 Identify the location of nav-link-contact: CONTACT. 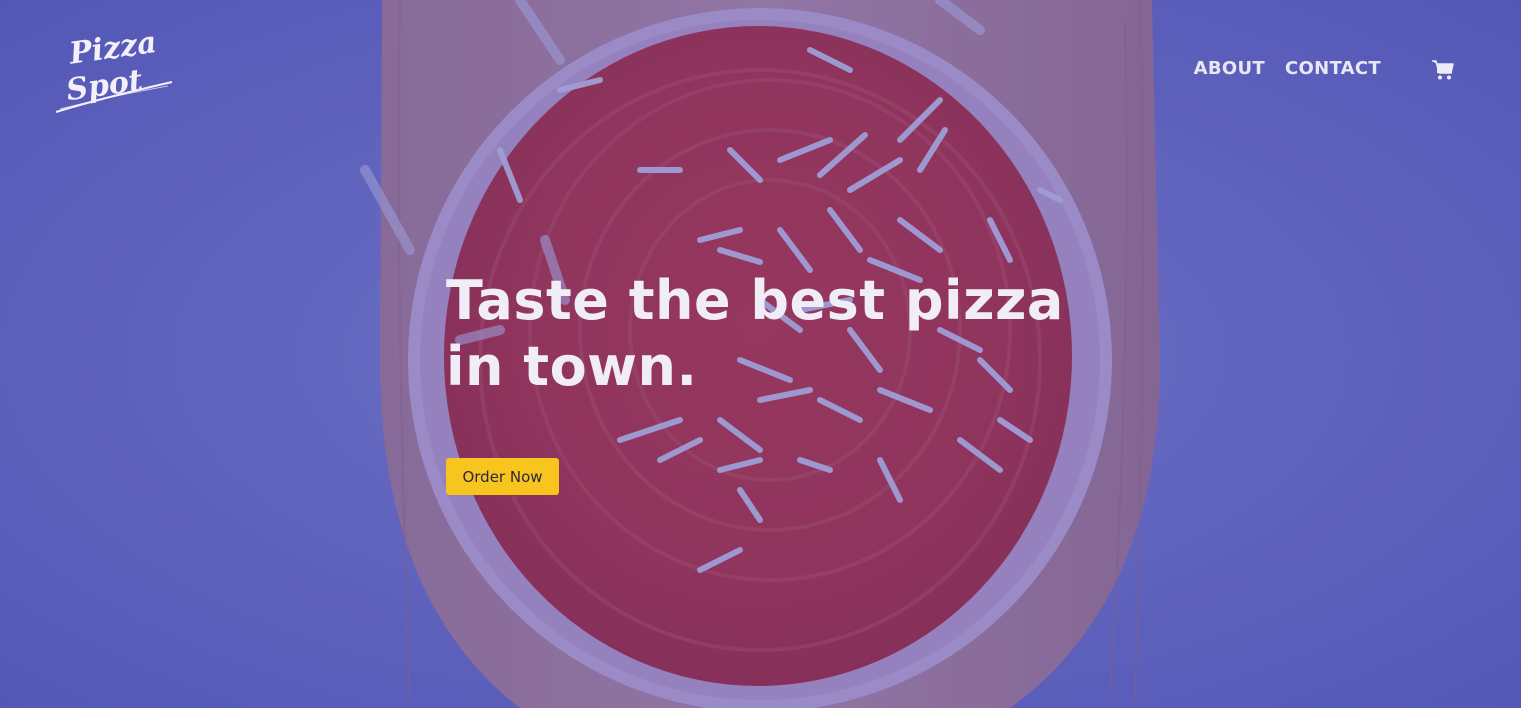
(1333, 68).